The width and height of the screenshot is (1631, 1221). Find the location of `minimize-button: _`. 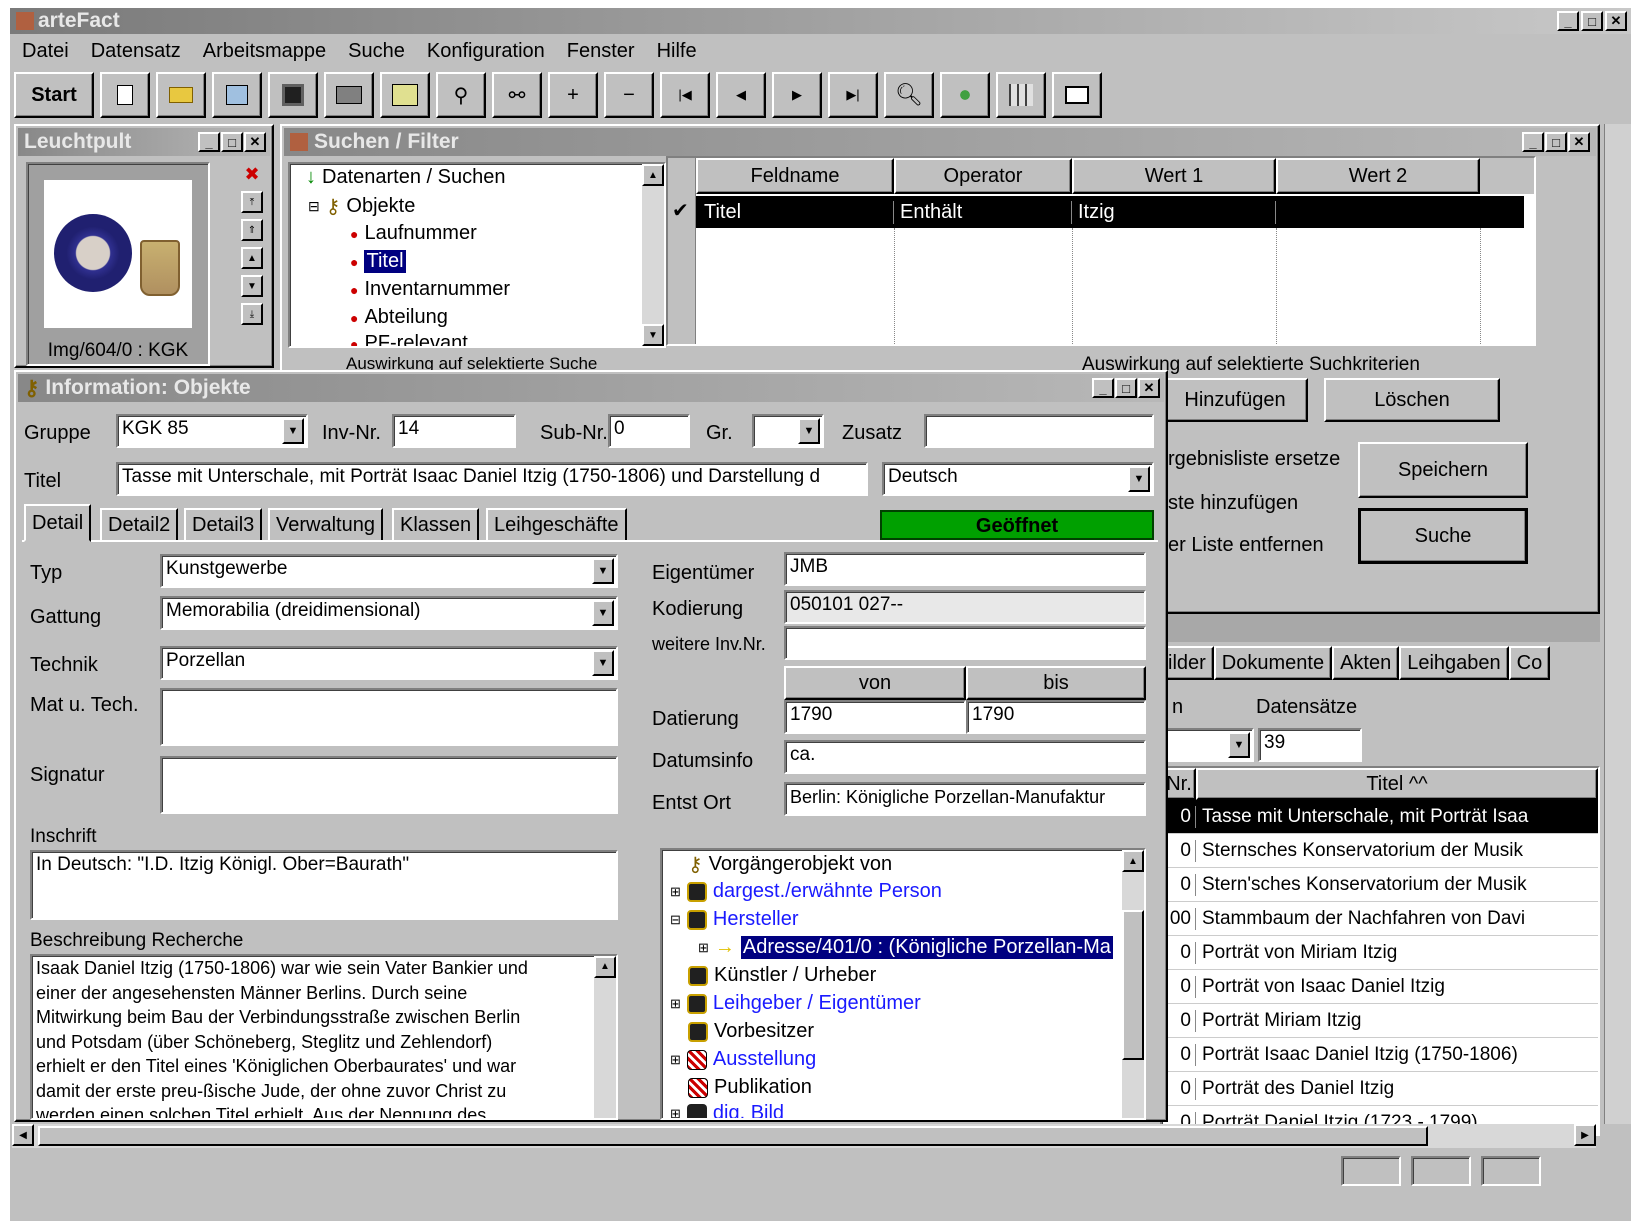

minimize-button: _ is located at coordinates (1568, 21).